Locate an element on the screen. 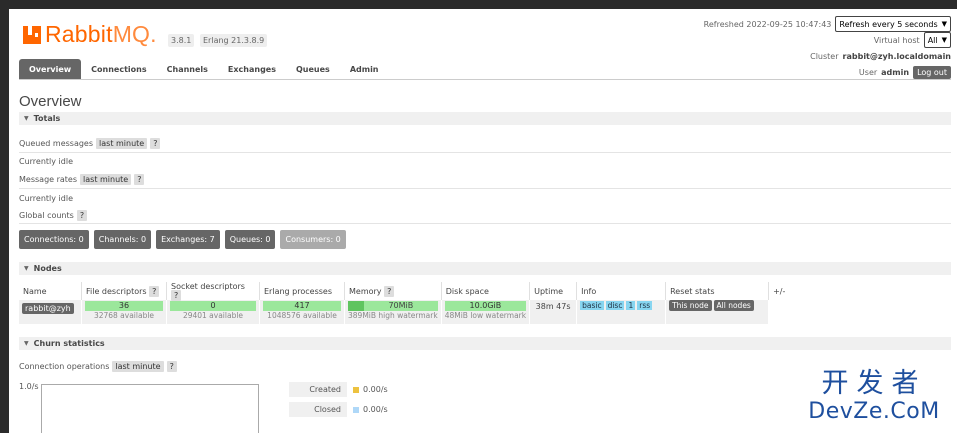 This screenshot has width=957, height=433. totals-title: Totals is located at coordinates (47, 118).